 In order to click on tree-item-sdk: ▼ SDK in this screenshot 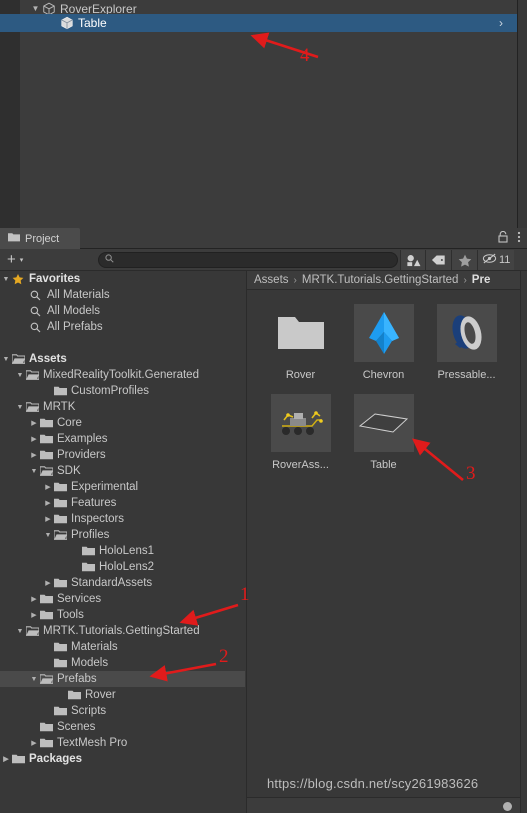, I will do `click(122, 471)`.